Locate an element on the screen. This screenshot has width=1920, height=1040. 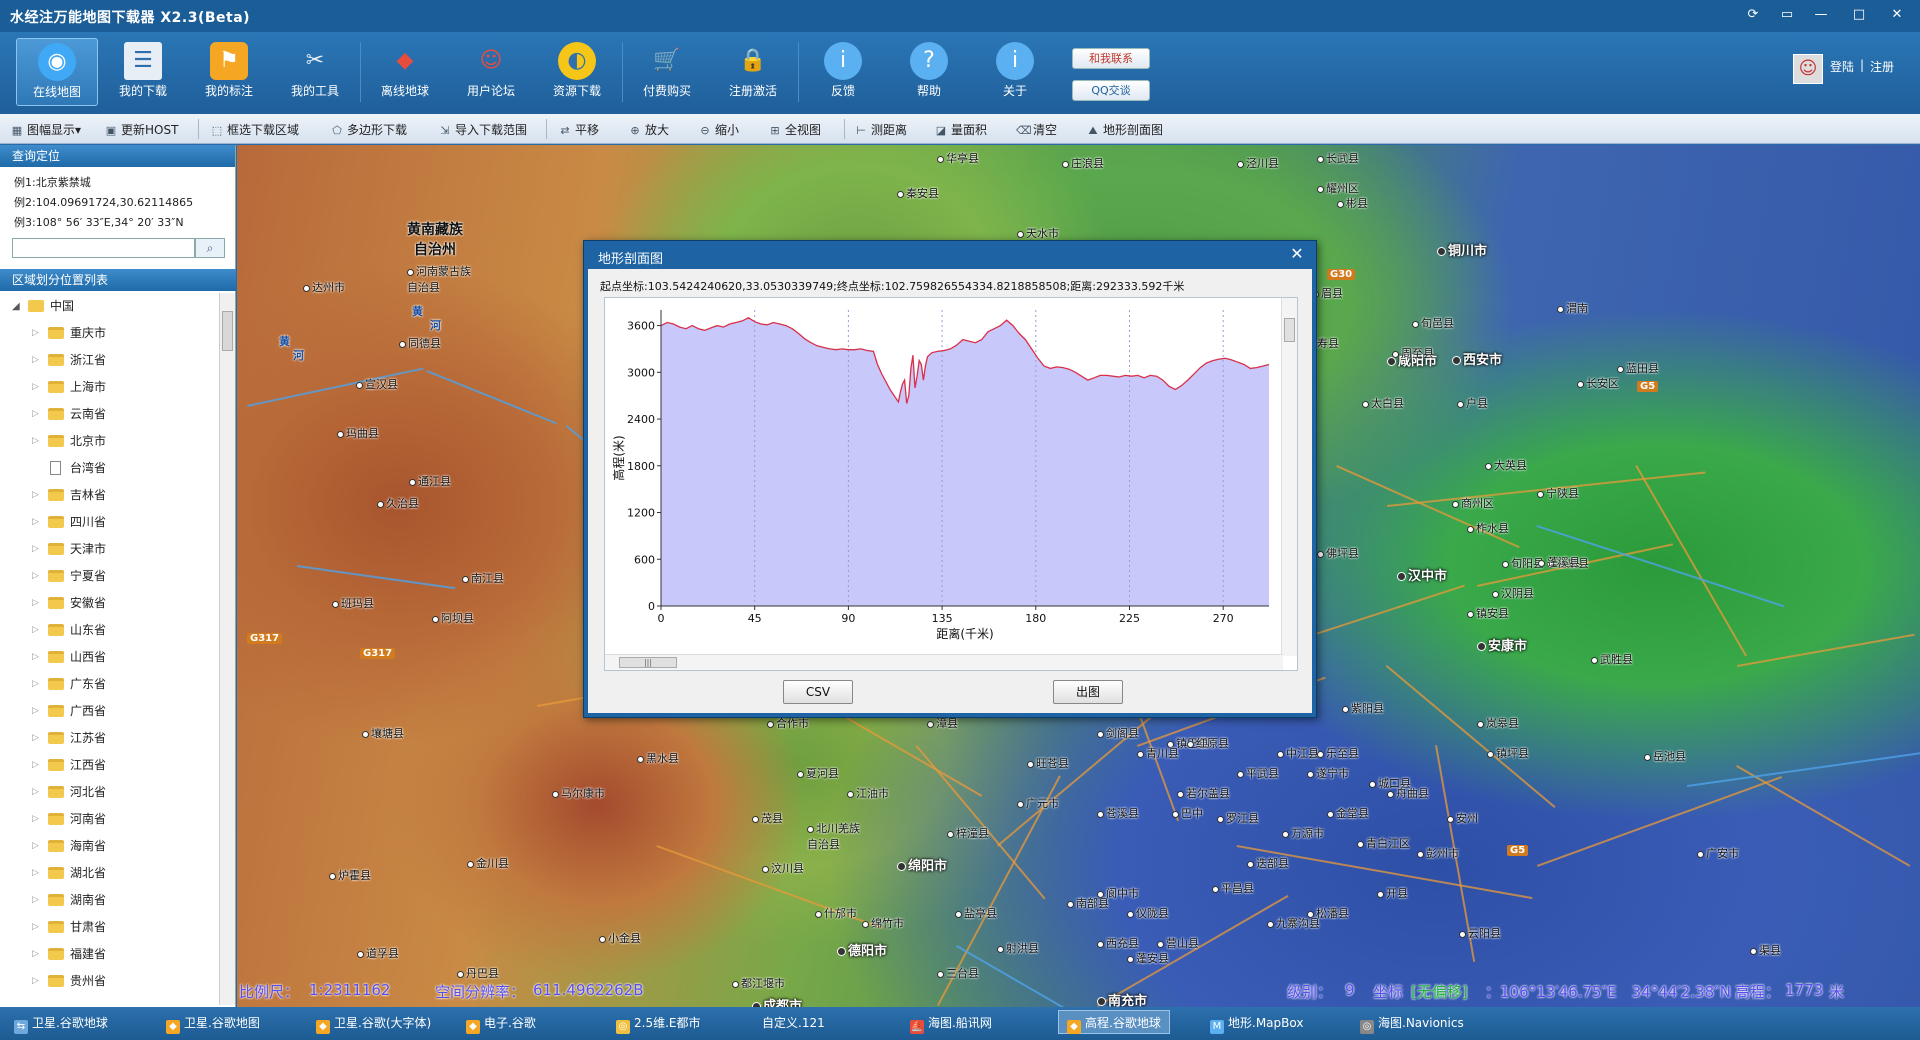
import-range-button: ⇲ 导入下载范围 is located at coordinates (482, 129).